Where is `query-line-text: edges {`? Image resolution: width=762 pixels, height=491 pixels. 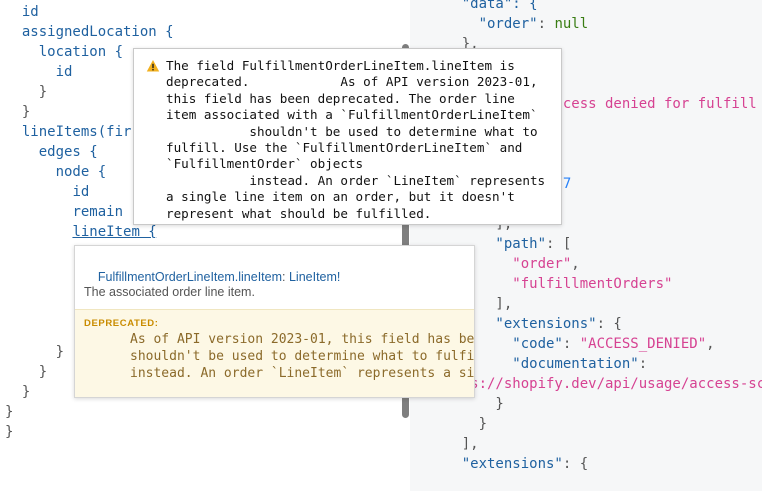 query-line-text: edges { is located at coordinates (68, 152).